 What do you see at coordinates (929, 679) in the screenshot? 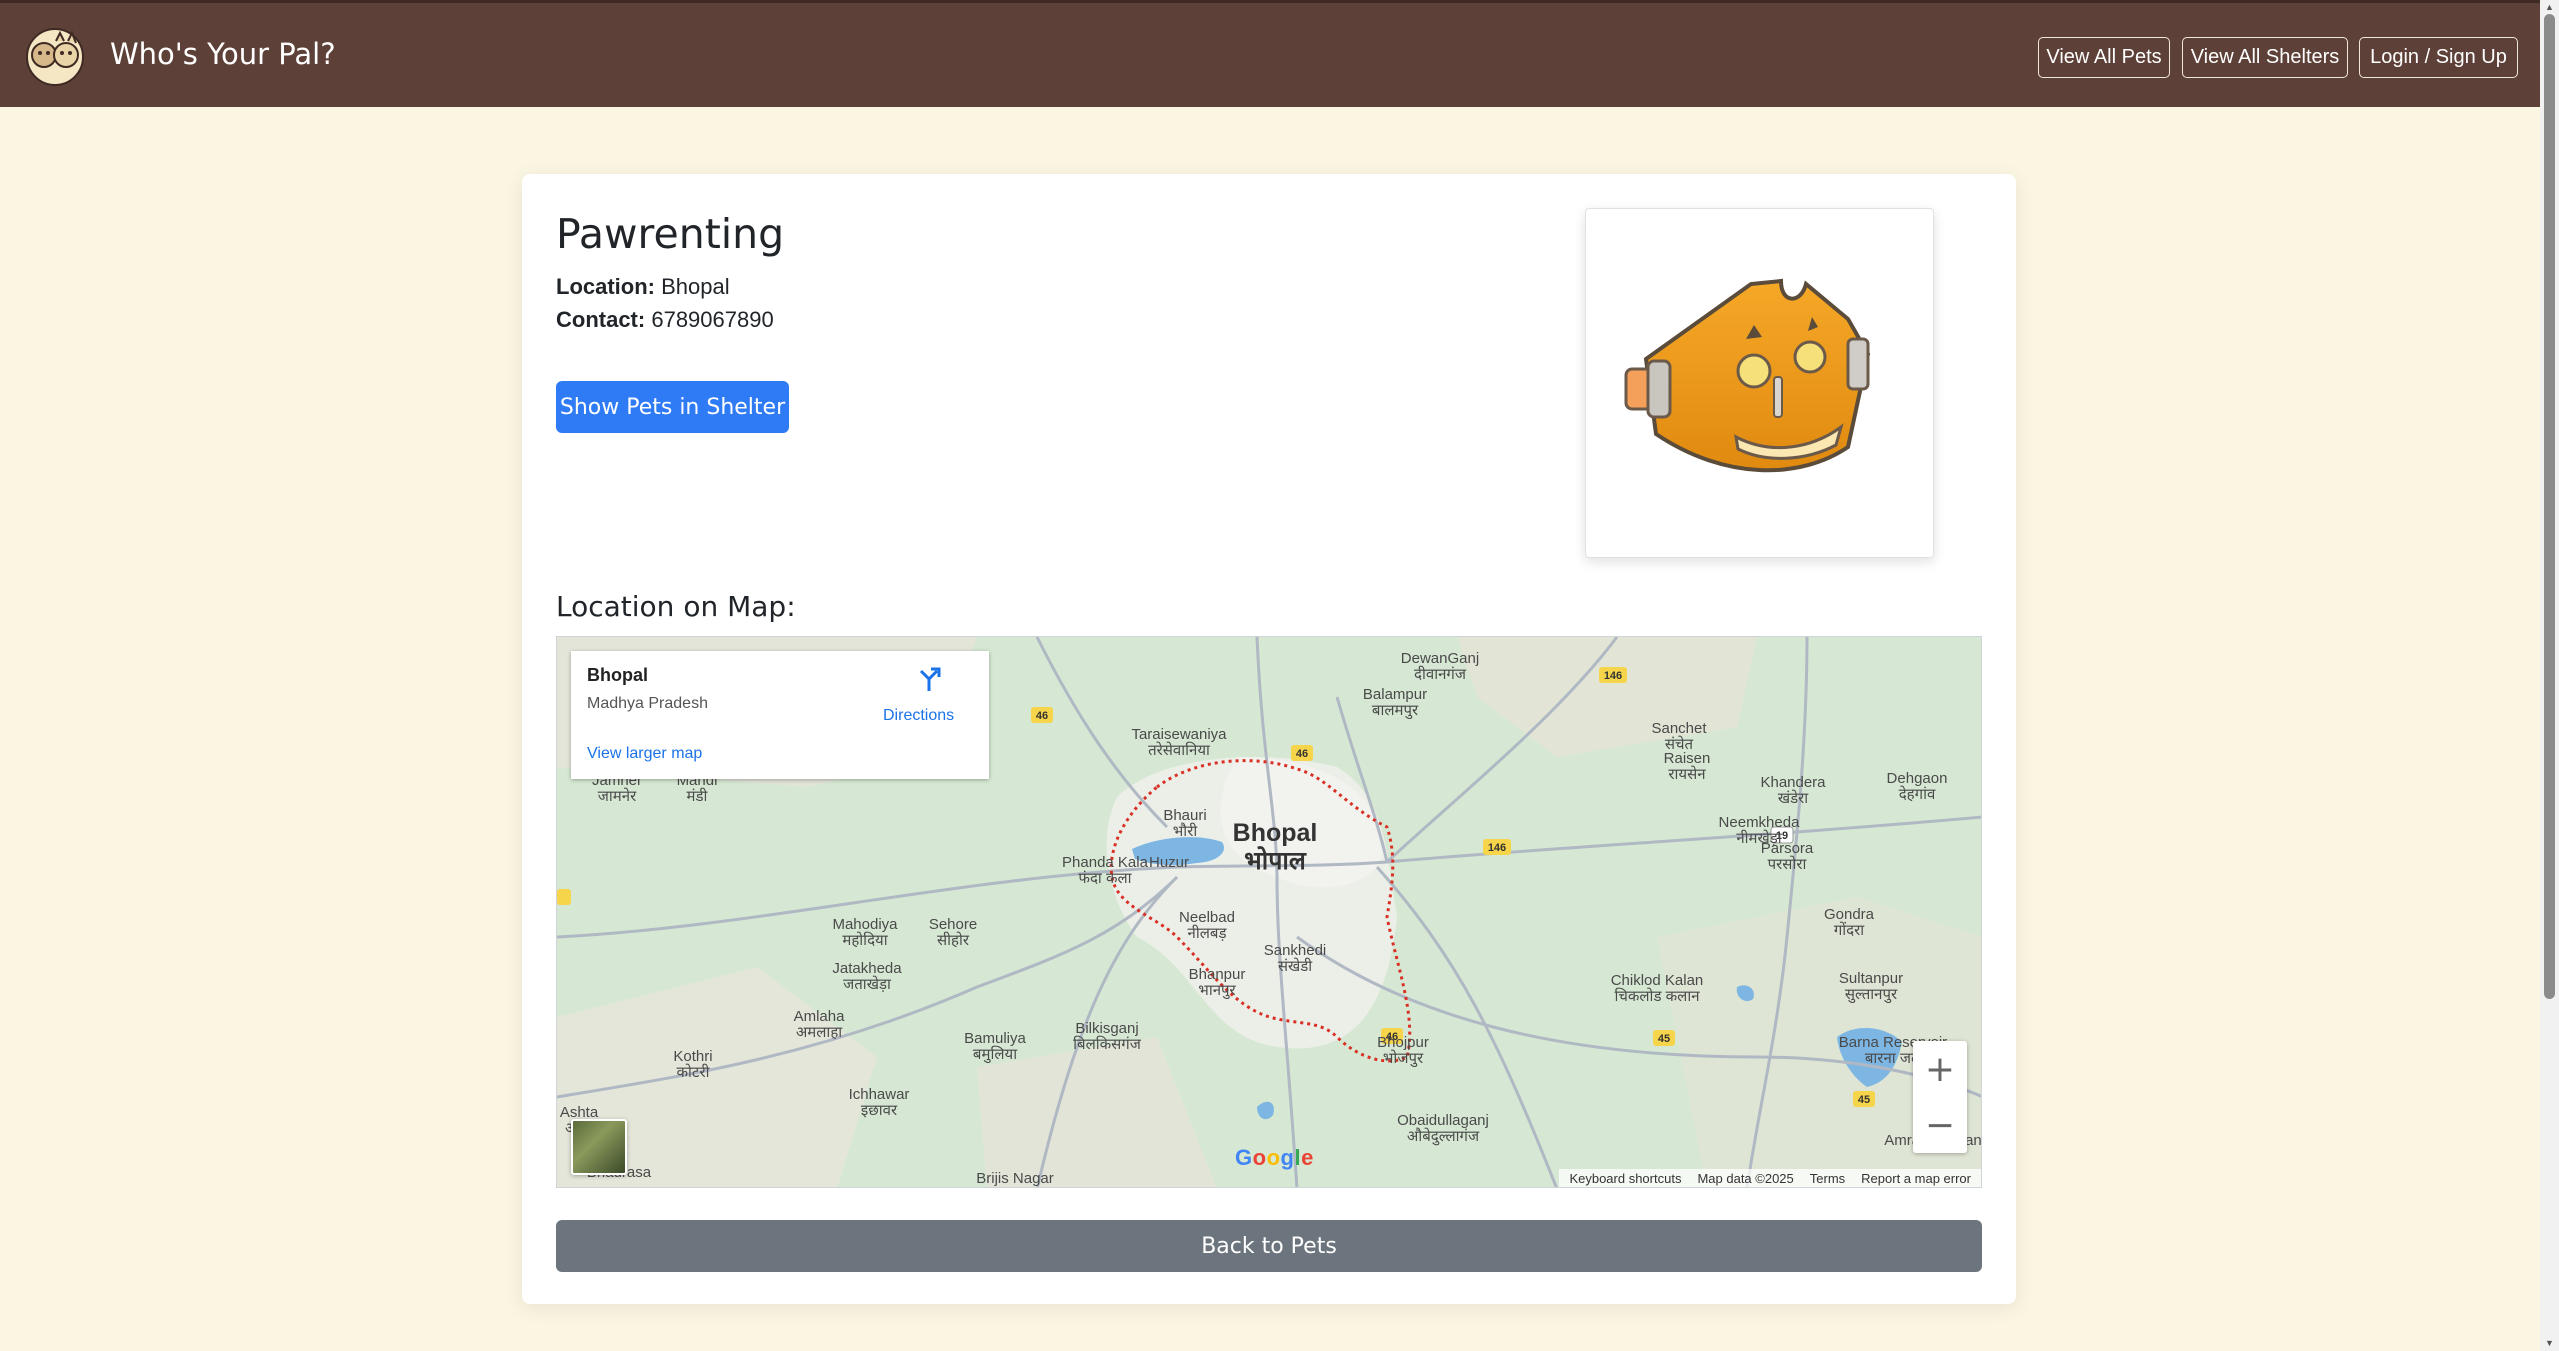
I see `directions-icon` at bounding box center [929, 679].